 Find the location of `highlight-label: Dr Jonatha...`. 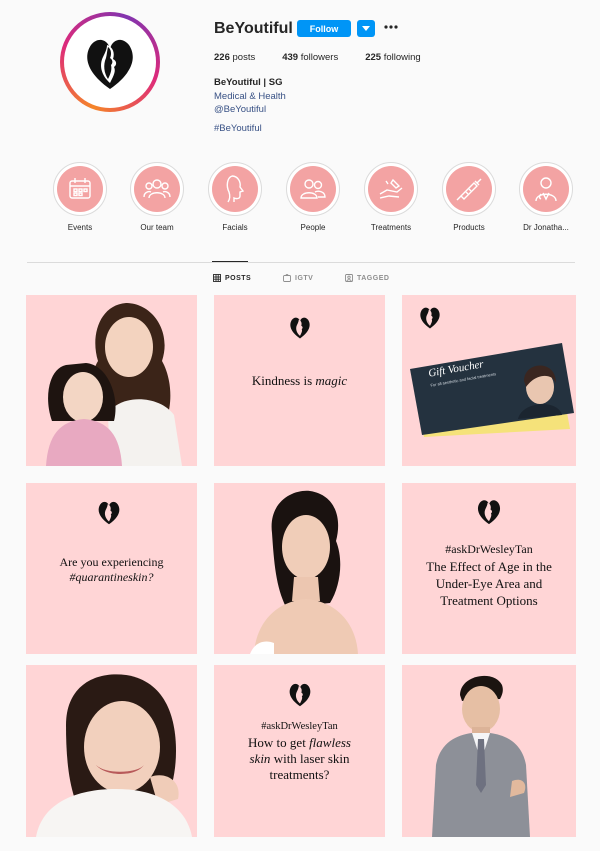

highlight-label: Dr Jonatha... is located at coordinates (546, 227).